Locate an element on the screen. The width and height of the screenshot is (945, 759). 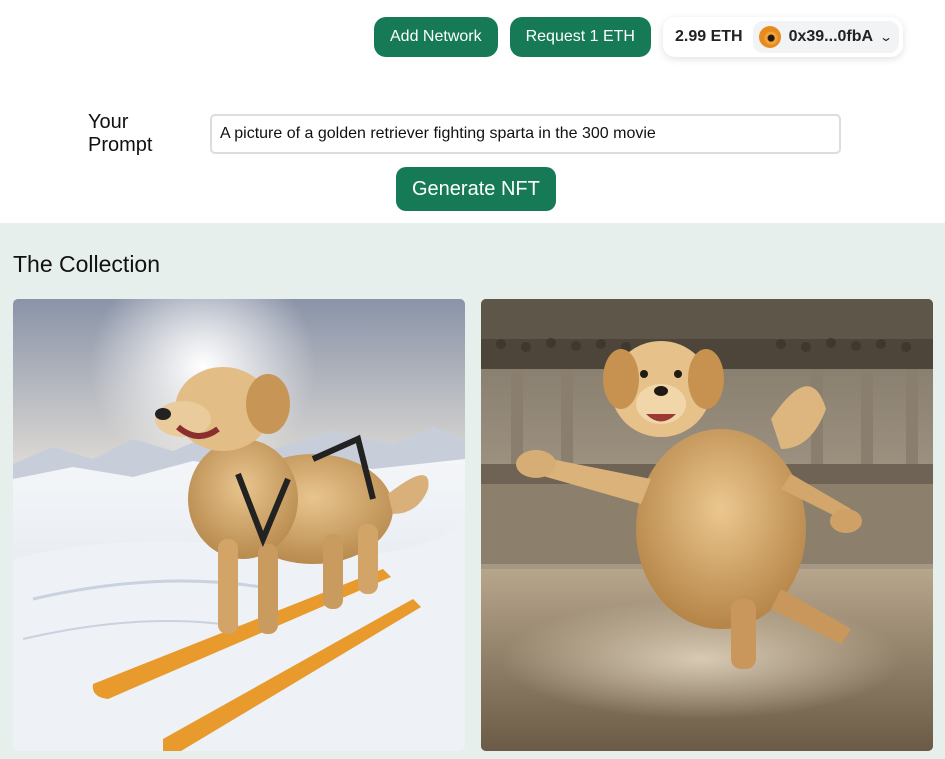
request-eth-button: Request 1 ETH is located at coordinates (580, 37).